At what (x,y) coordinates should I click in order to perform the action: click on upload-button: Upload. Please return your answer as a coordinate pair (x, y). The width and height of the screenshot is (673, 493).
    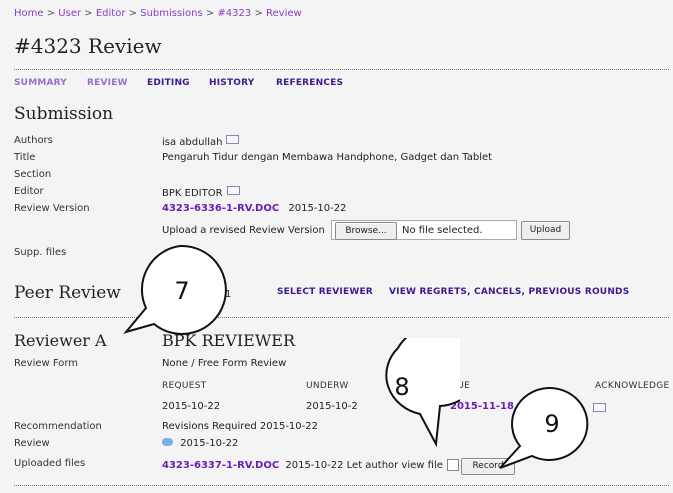
    Looking at the image, I should click on (545, 230).